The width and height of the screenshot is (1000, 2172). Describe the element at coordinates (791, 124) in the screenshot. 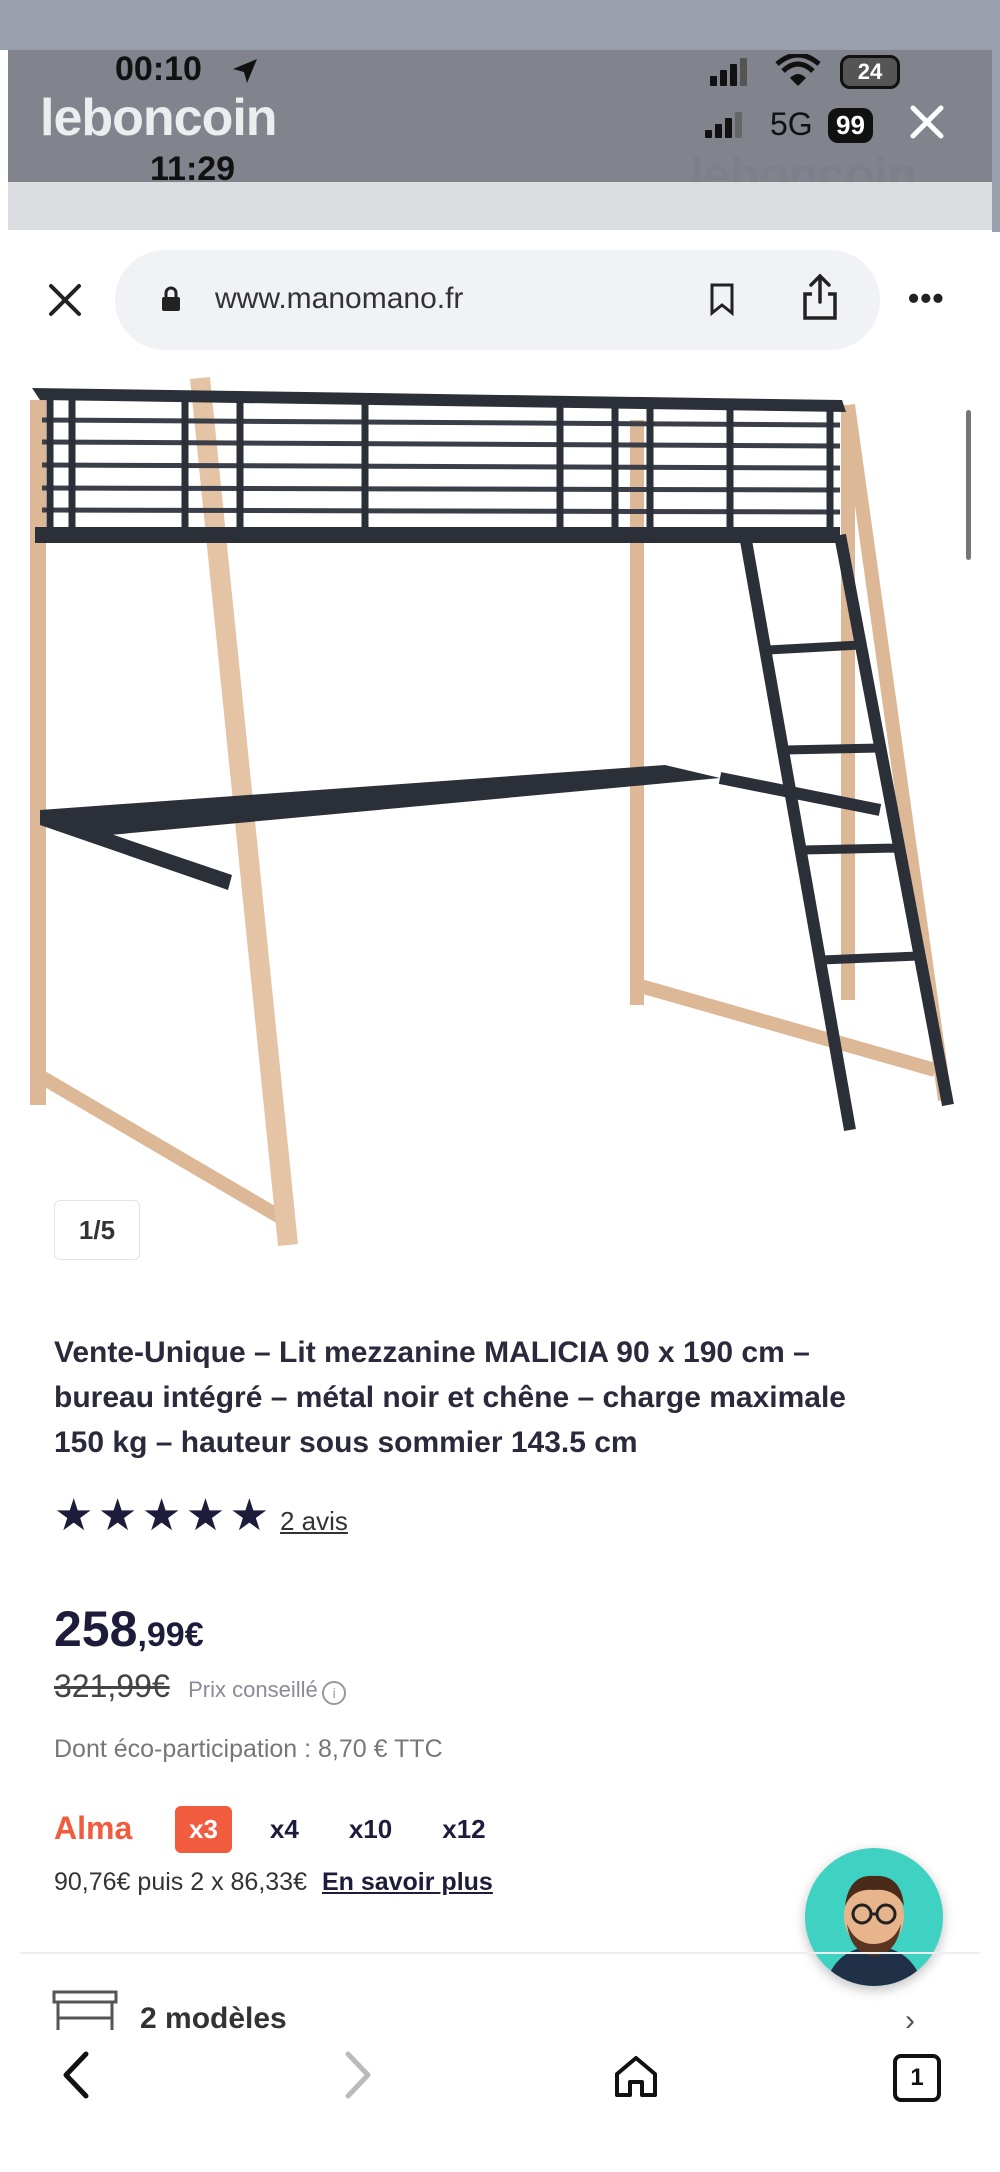

I see `network-type: 5G` at that location.